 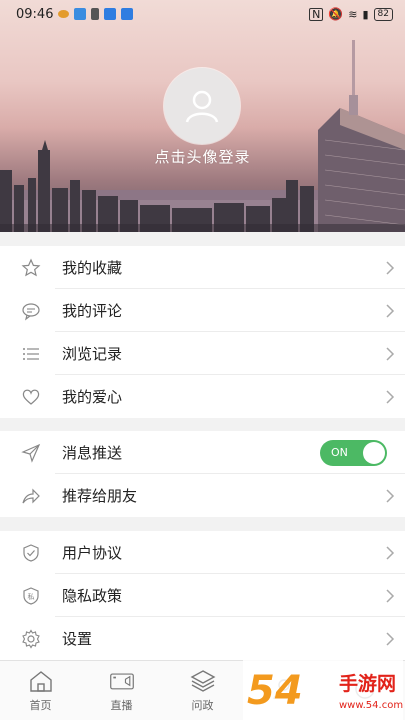 What do you see at coordinates (316, 14) in the screenshot?
I see `nfc-icon: N` at bounding box center [316, 14].